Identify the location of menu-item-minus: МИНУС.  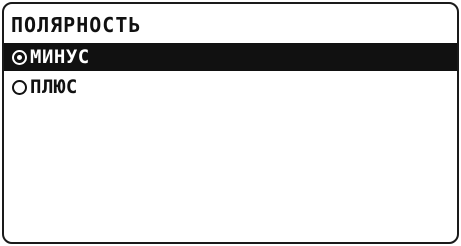
(230, 57).